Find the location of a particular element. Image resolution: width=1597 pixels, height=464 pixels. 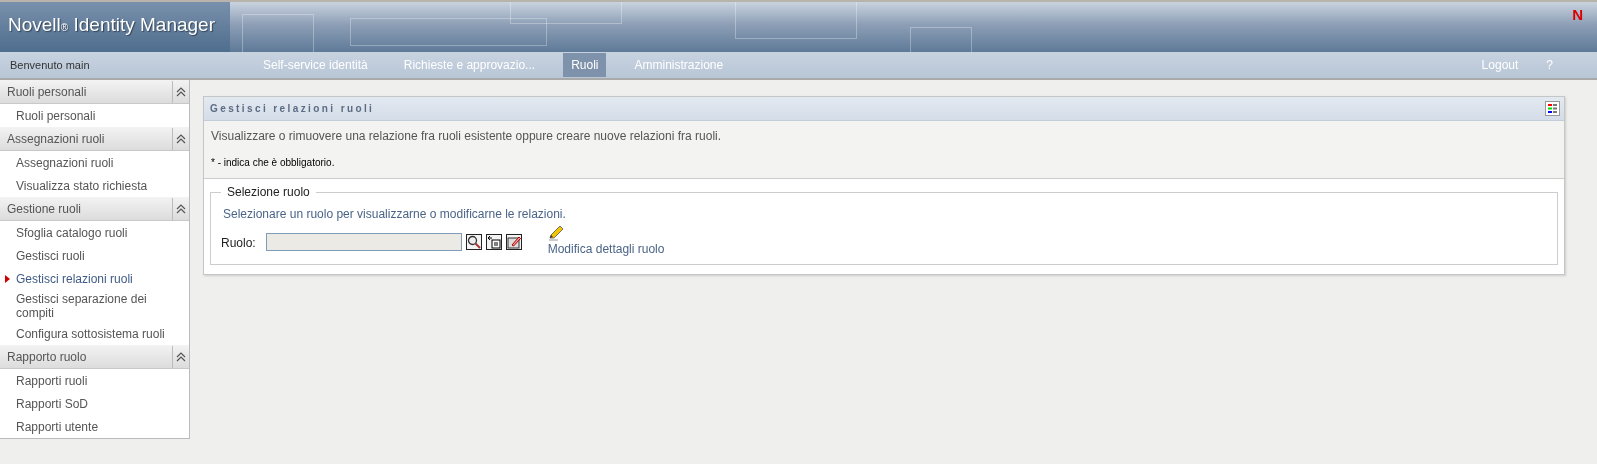

section-title: Ruoli personali is located at coordinates (47, 91).